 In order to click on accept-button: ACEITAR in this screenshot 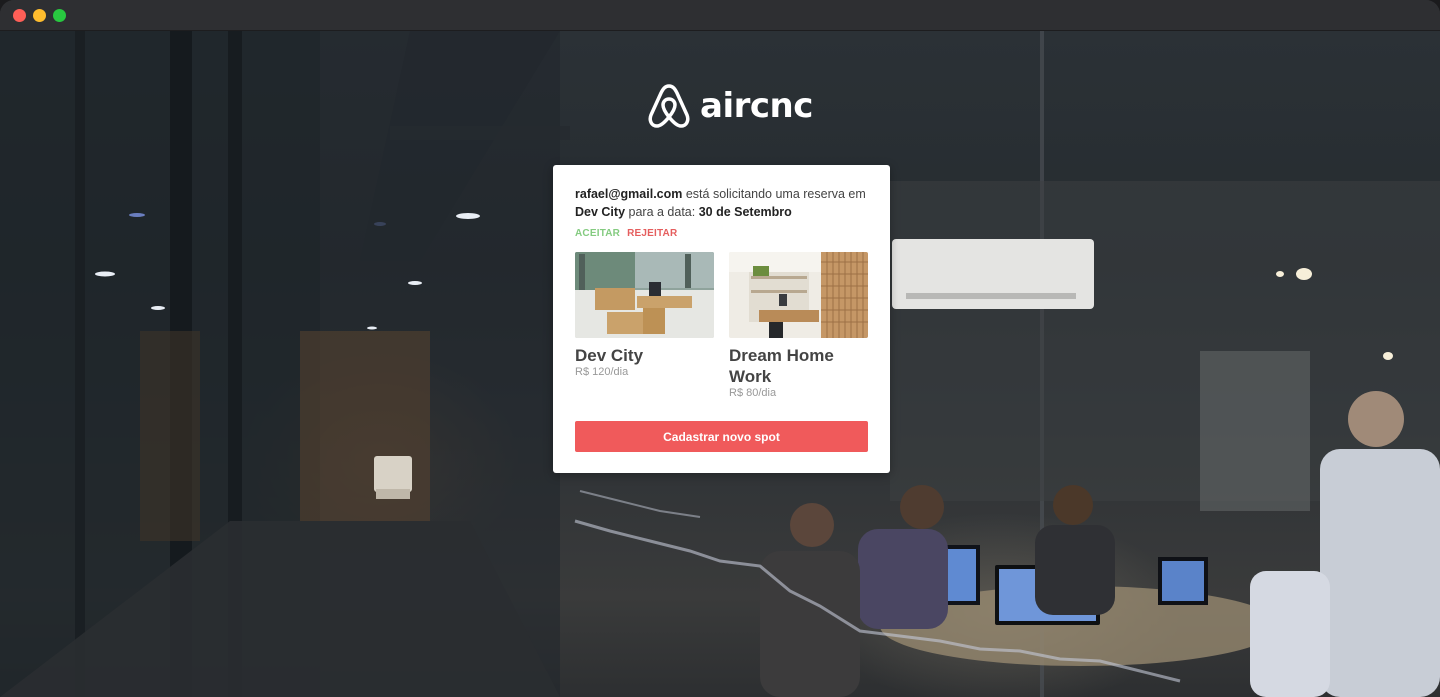, I will do `click(597, 233)`.